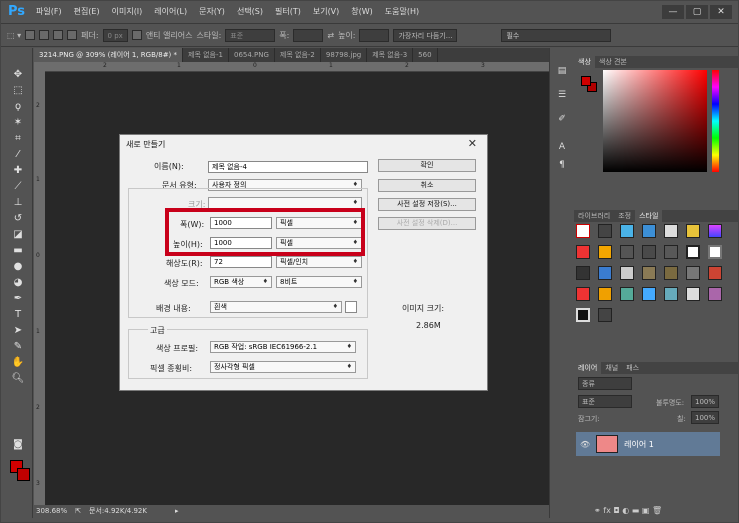  I want to click on height-input, so click(374, 35).